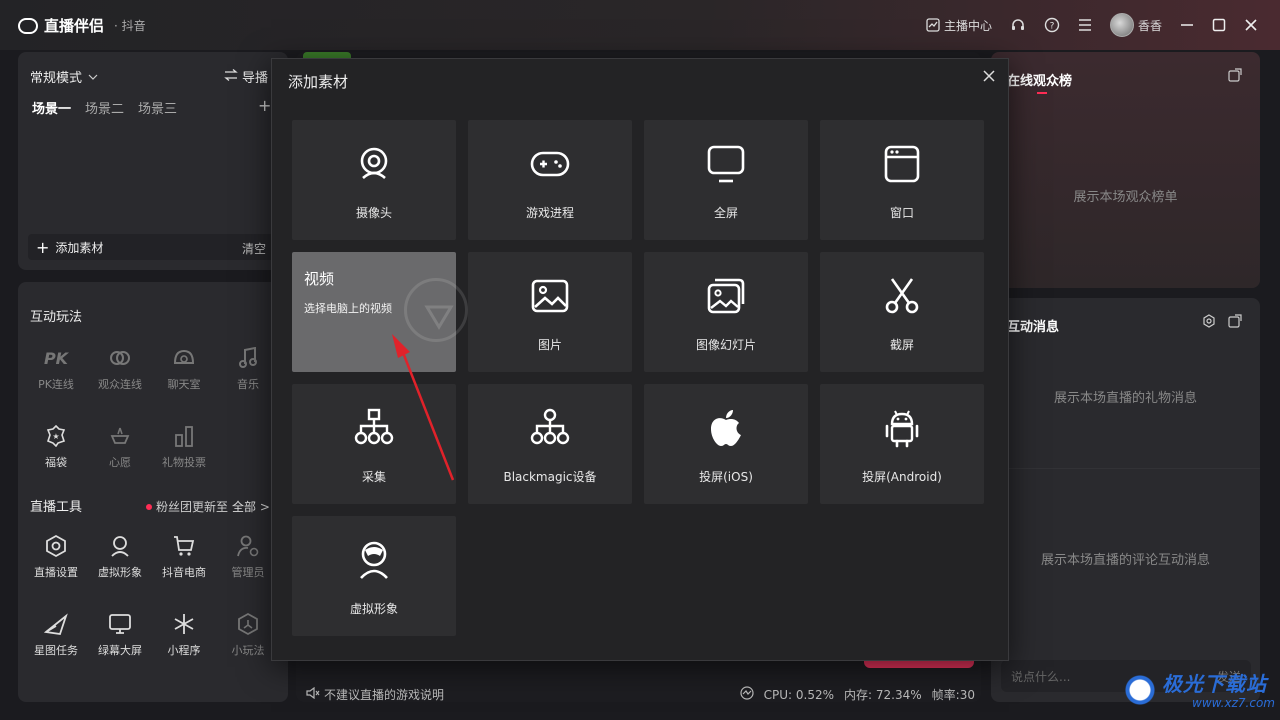  I want to click on monitor-icon, so click(726, 164).